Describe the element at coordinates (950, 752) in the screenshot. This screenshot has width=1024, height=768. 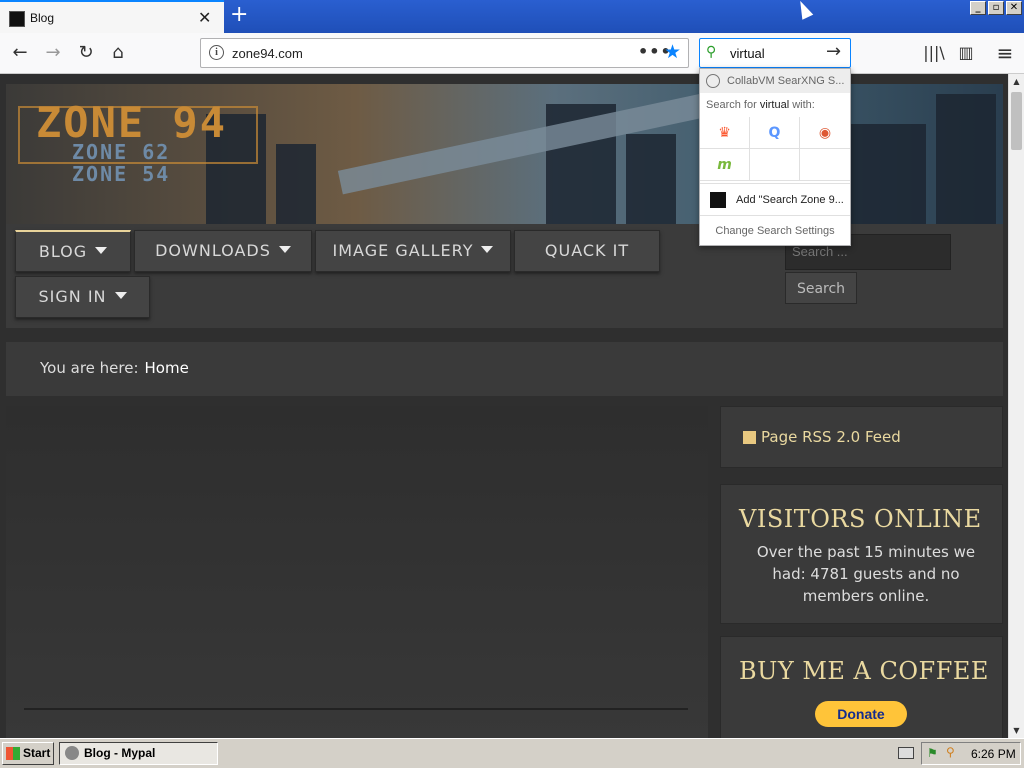
I see `search-tray-icon: ⚲` at that location.